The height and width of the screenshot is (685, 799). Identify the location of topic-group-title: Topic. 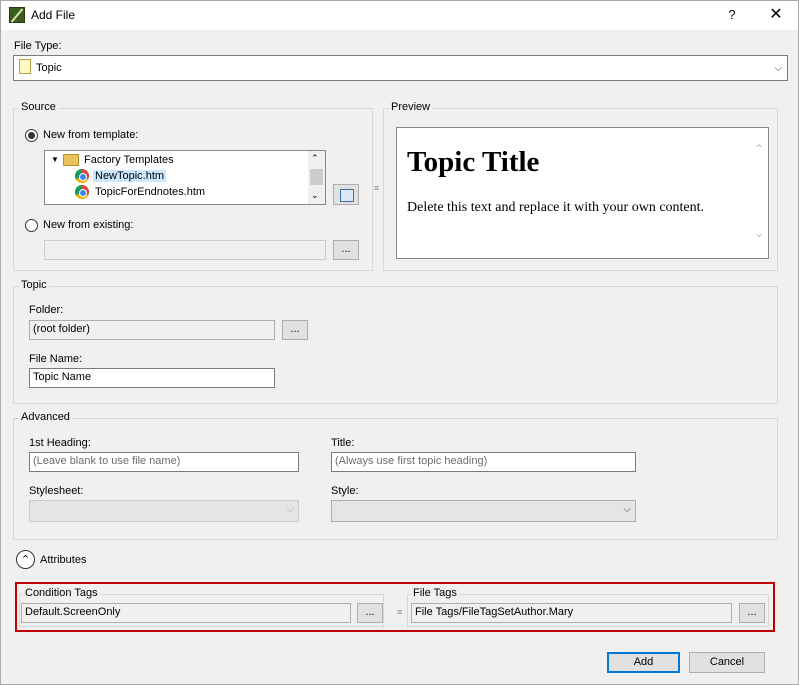
(34, 285).